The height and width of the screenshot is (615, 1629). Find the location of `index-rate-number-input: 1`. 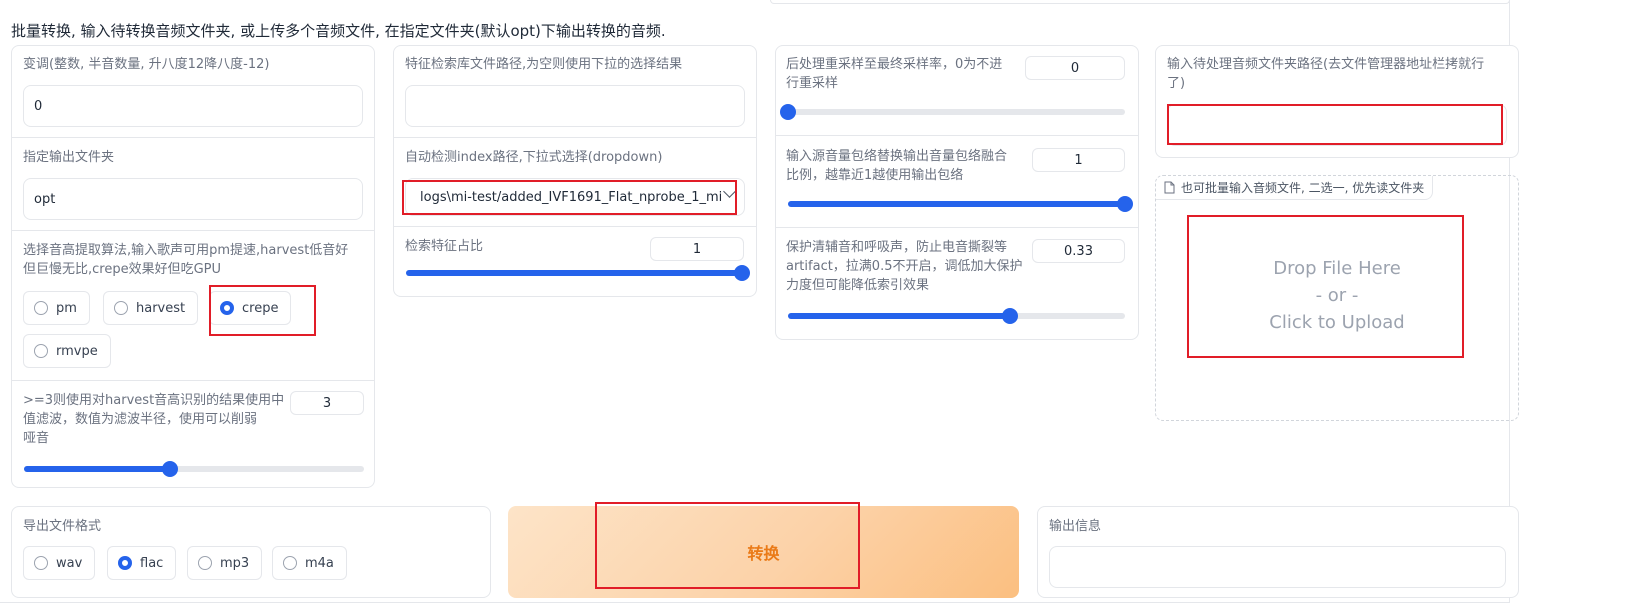

index-rate-number-input: 1 is located at coordinates (697, 249).